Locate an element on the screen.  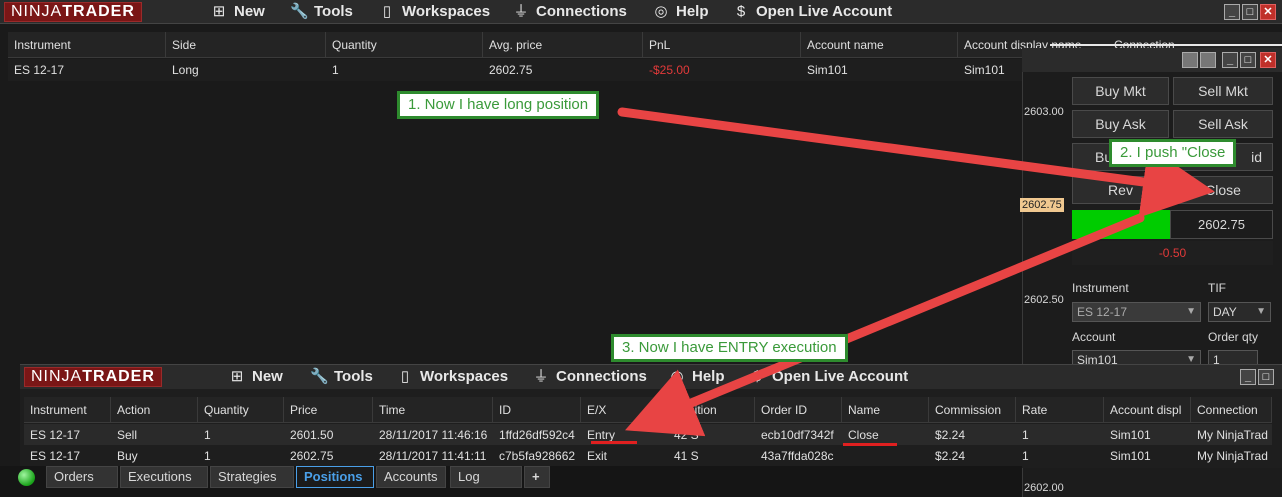
annotation-note-1: 1. Now I have long position is located at coordinates (498, 105).